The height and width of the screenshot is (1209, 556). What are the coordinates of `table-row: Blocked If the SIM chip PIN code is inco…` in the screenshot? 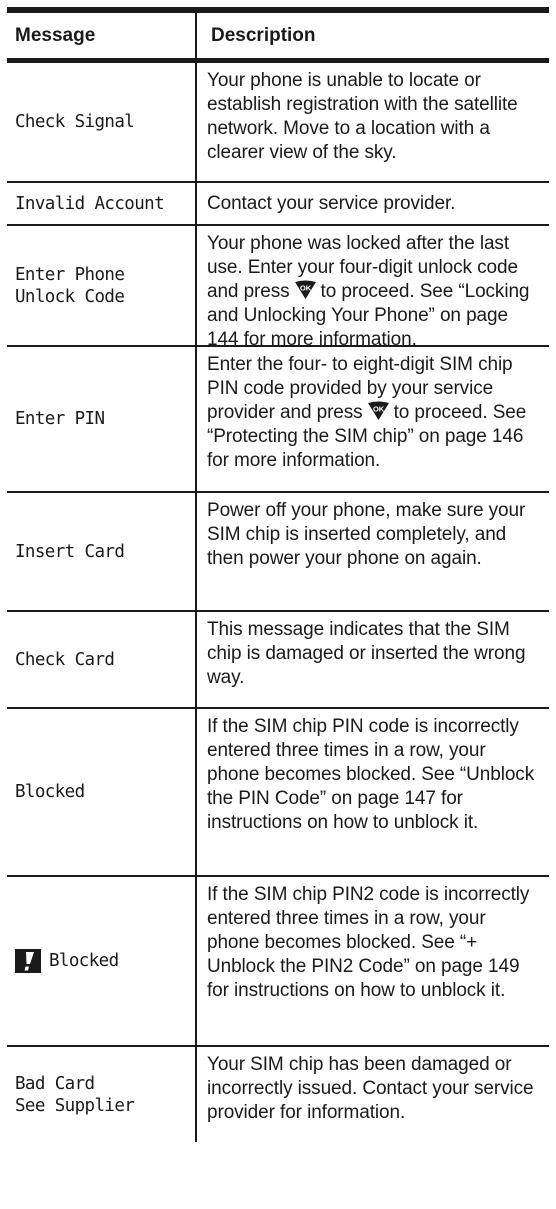 It's located at (278, 793).